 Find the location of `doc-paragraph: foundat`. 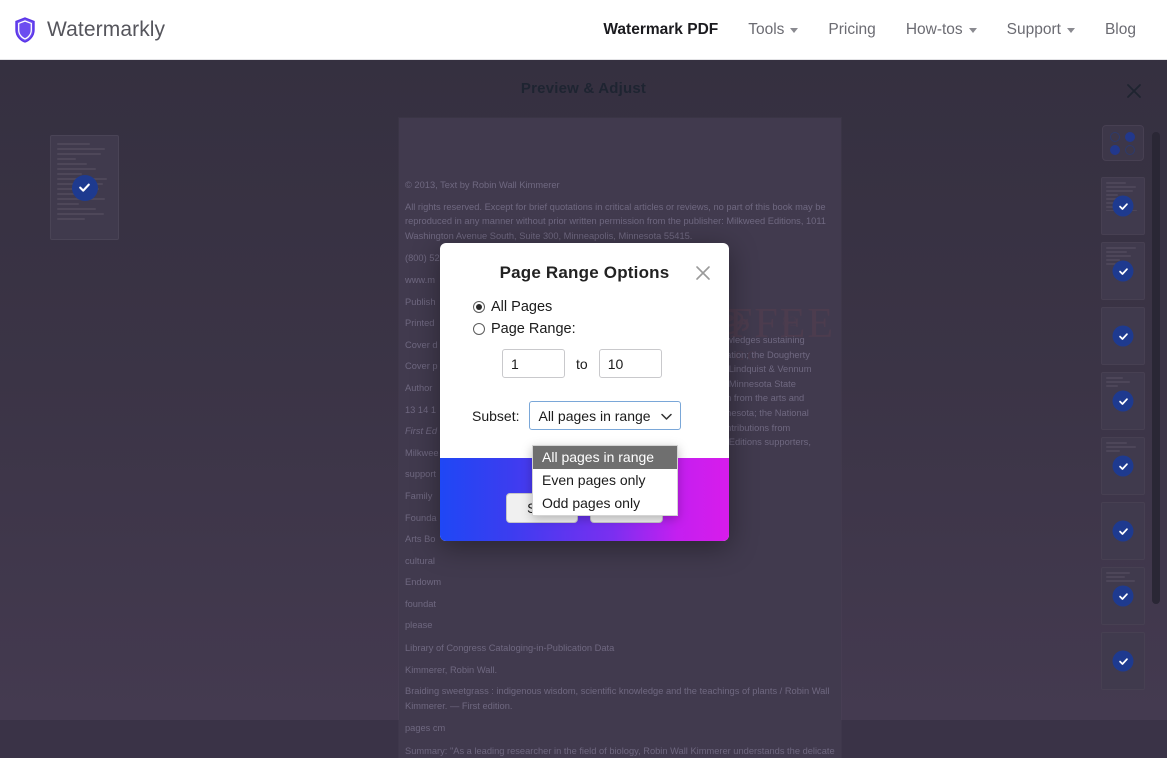

doc-paragraph: foundat is located at coordinates (421, 603).